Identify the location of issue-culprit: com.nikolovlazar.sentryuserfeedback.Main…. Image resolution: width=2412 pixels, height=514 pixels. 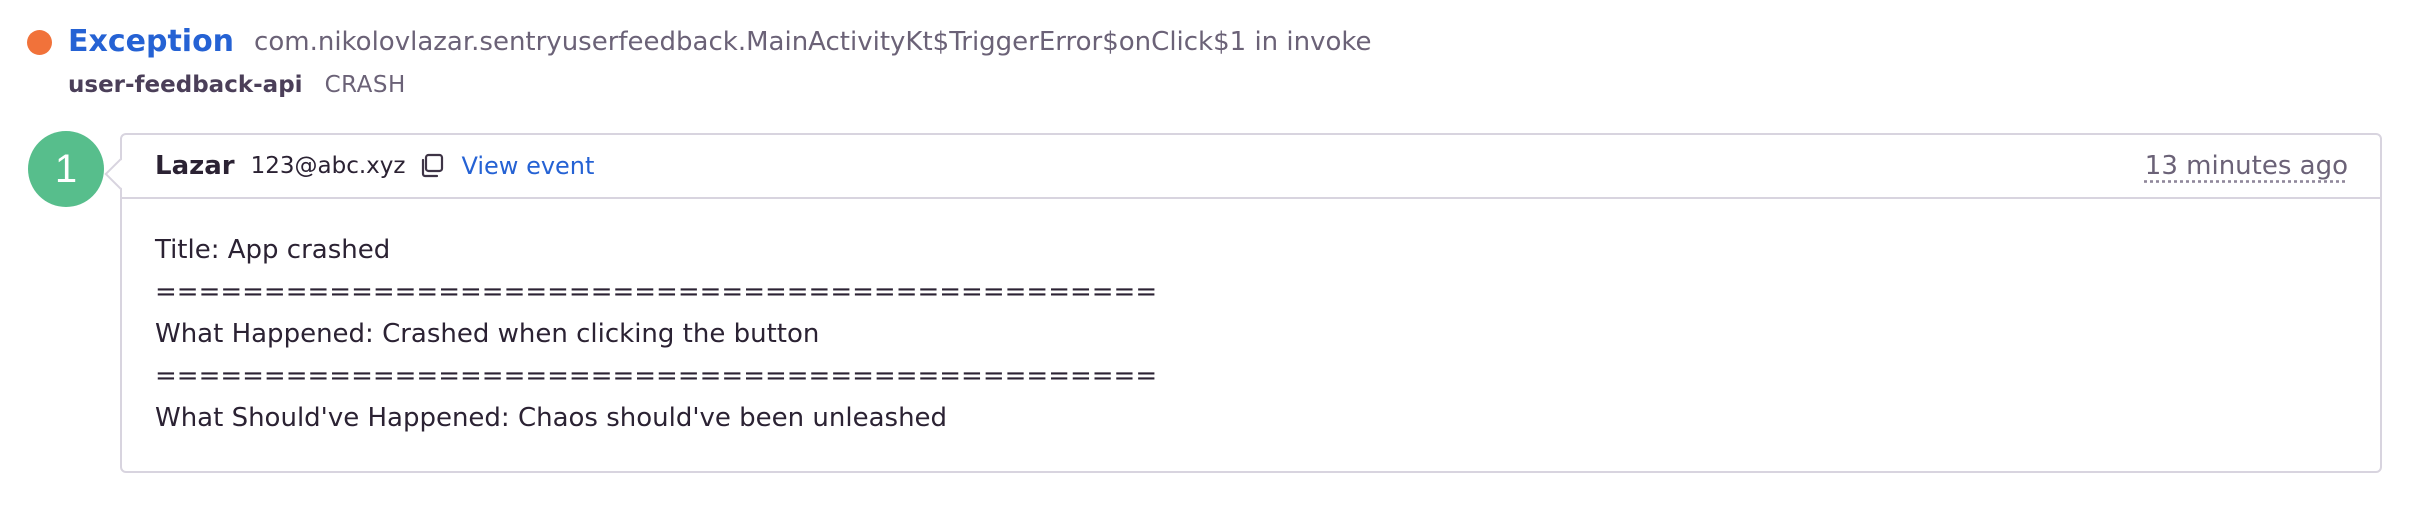
(813, 42).